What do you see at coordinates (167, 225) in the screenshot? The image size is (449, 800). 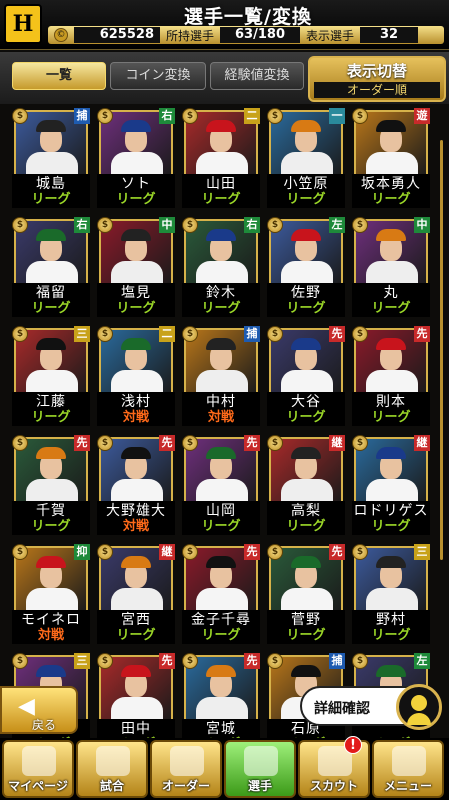 I see `position-badge: 中` at bounding box center [167, 225].